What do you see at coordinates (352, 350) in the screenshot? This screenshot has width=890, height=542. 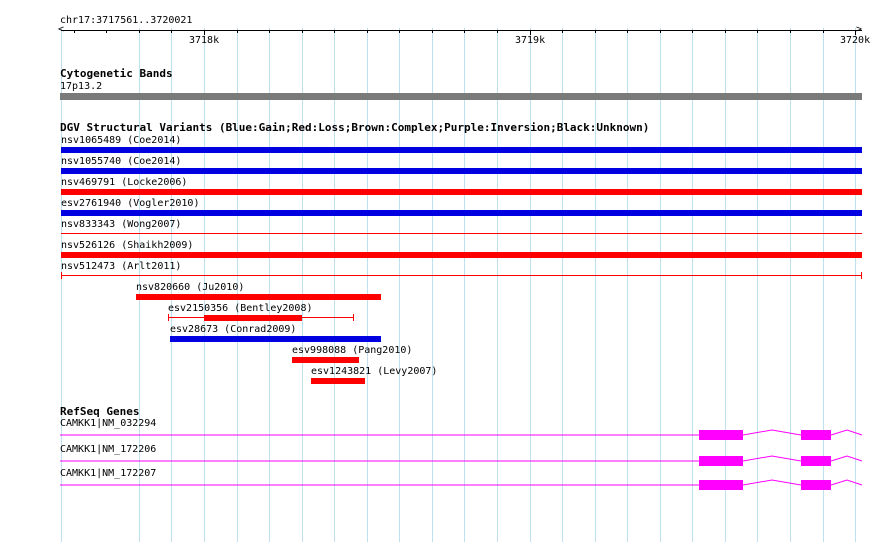 I see `sv-feature-label: esv998088 (Pang2010)` at bounding box center [352, 350].